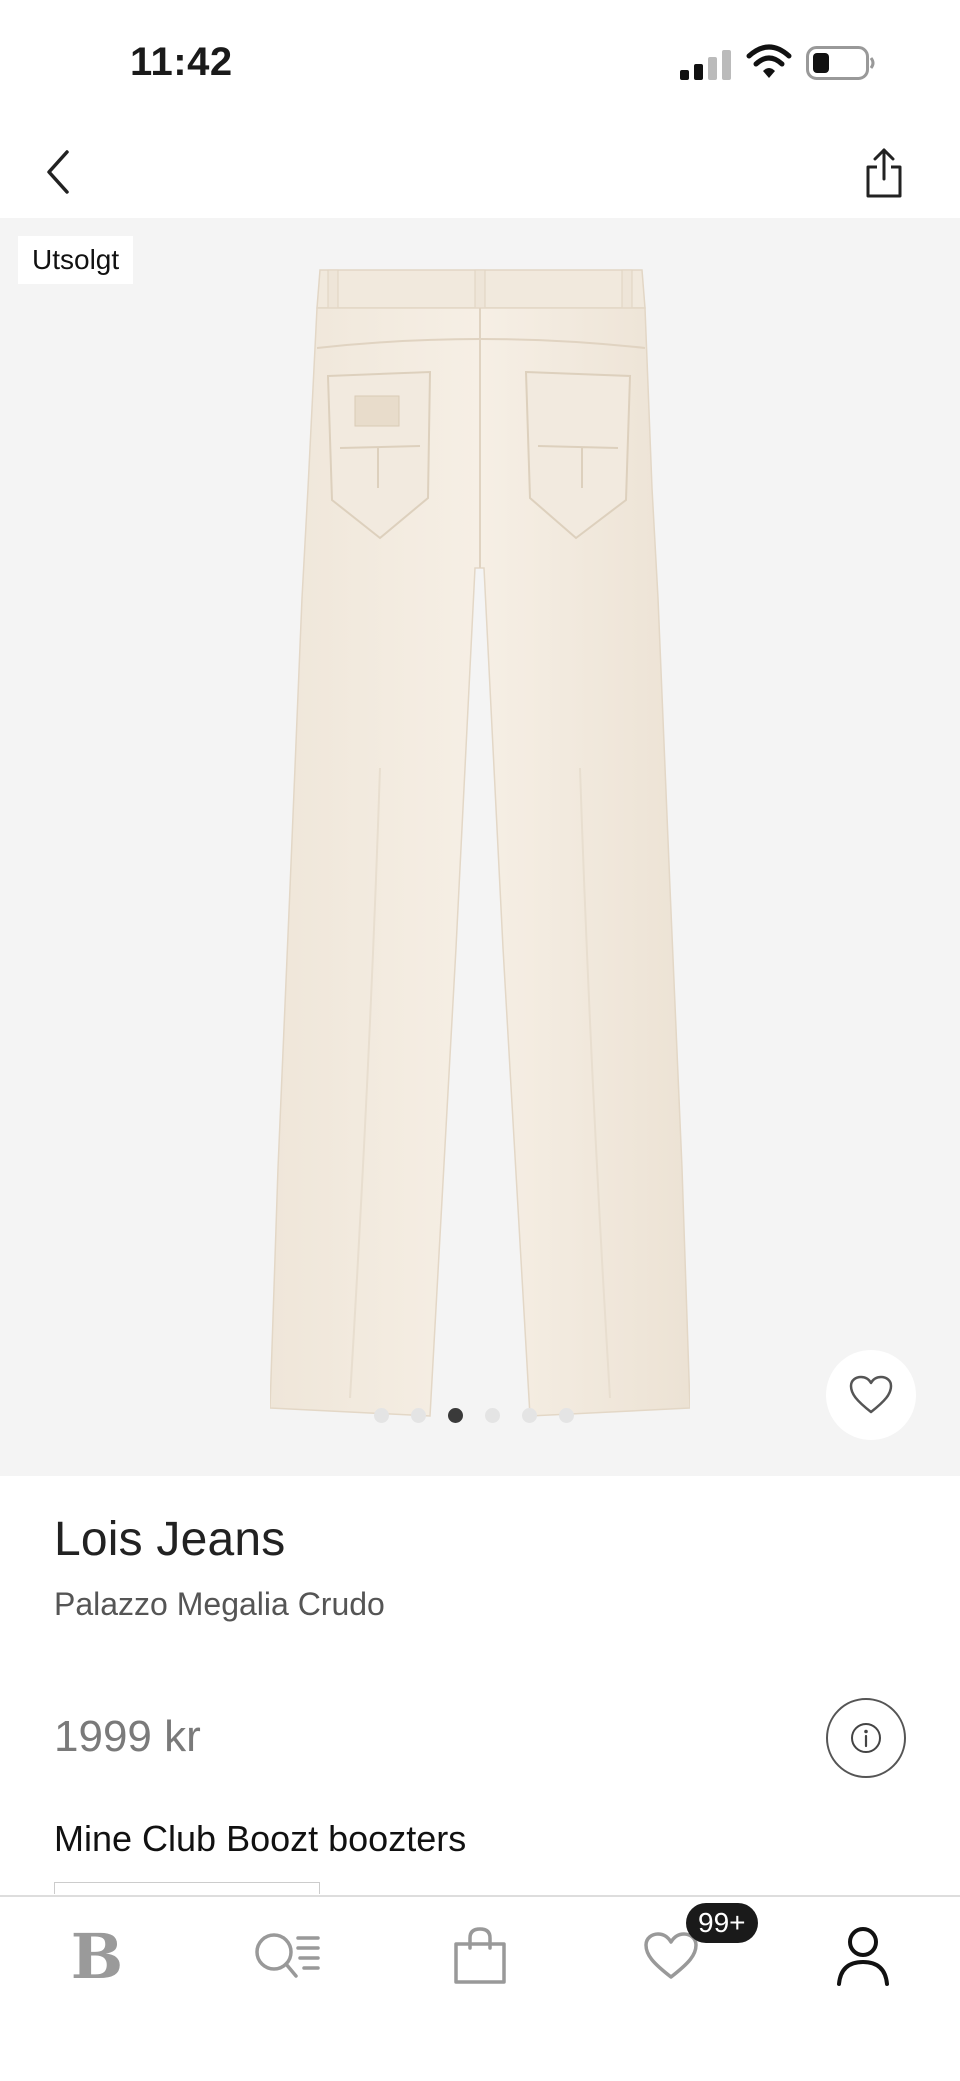 The image size is (960, 2081). What do you see at coordinates (722, 1923) in the screenshot?
I see `favorites-count-badge: 99+` at bounding box center [722, 1923].